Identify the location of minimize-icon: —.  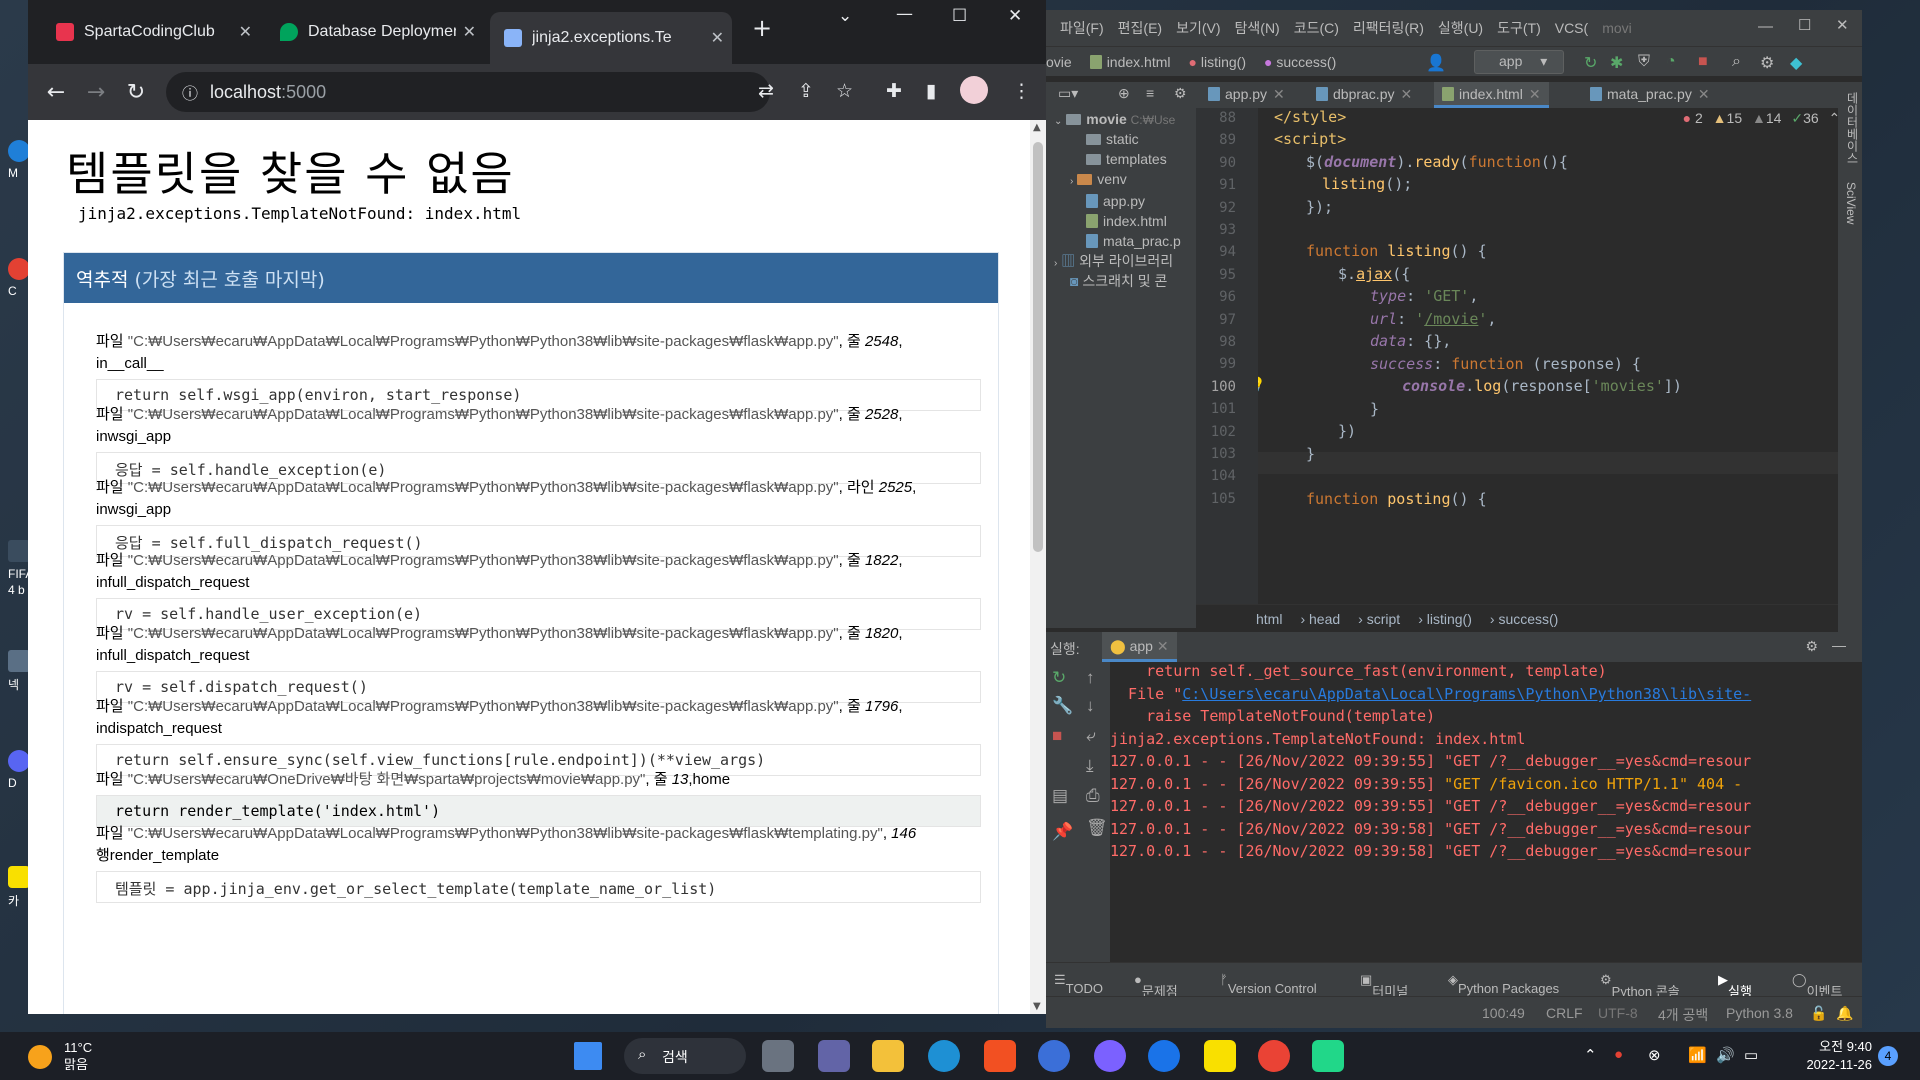
(904, 14).